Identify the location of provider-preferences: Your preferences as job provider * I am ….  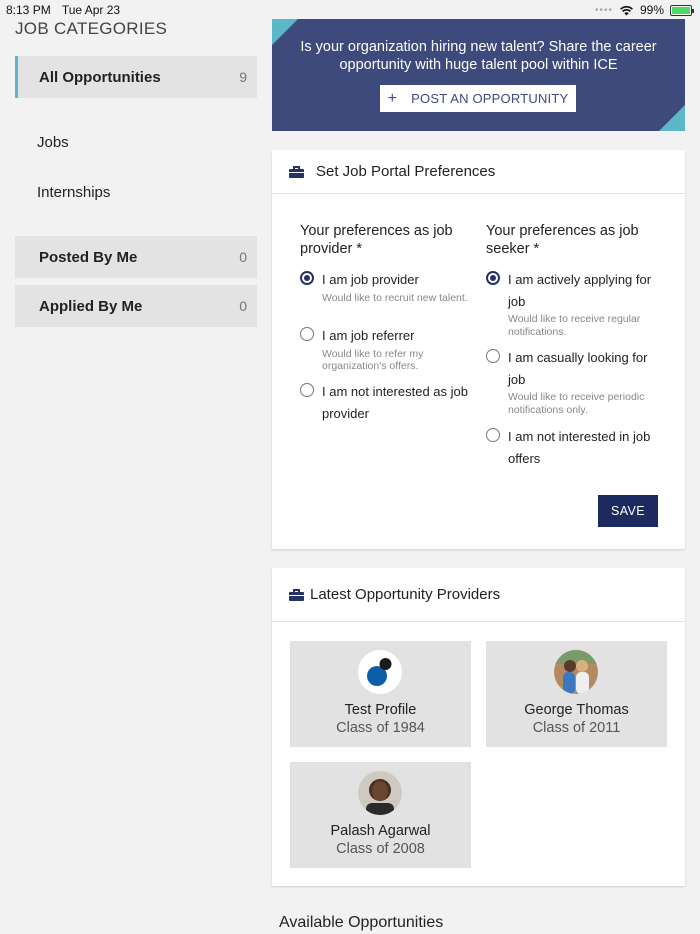
(386, 321).